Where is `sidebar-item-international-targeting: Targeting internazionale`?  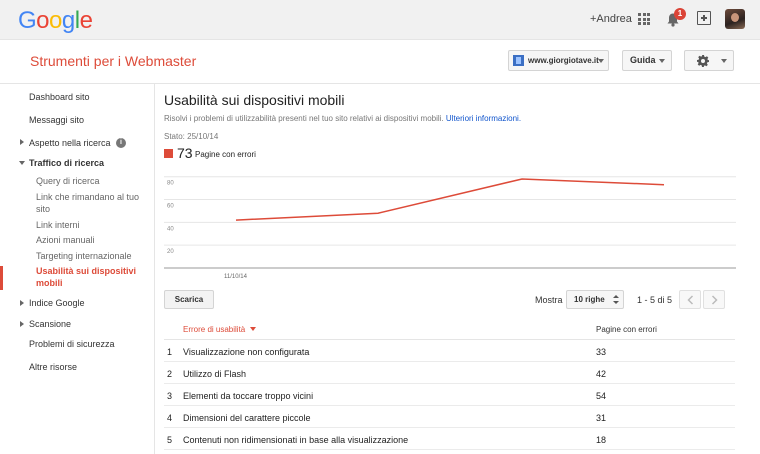
sidebar-item-international-targeting: Targeting internazionale is located at coordinates (84, 256).